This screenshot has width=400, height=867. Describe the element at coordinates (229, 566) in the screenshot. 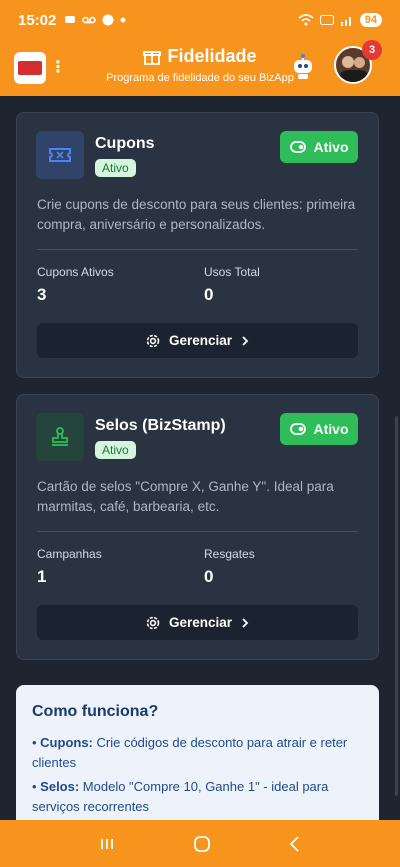

I see `stat-resgates: Resgates 0` at that location.